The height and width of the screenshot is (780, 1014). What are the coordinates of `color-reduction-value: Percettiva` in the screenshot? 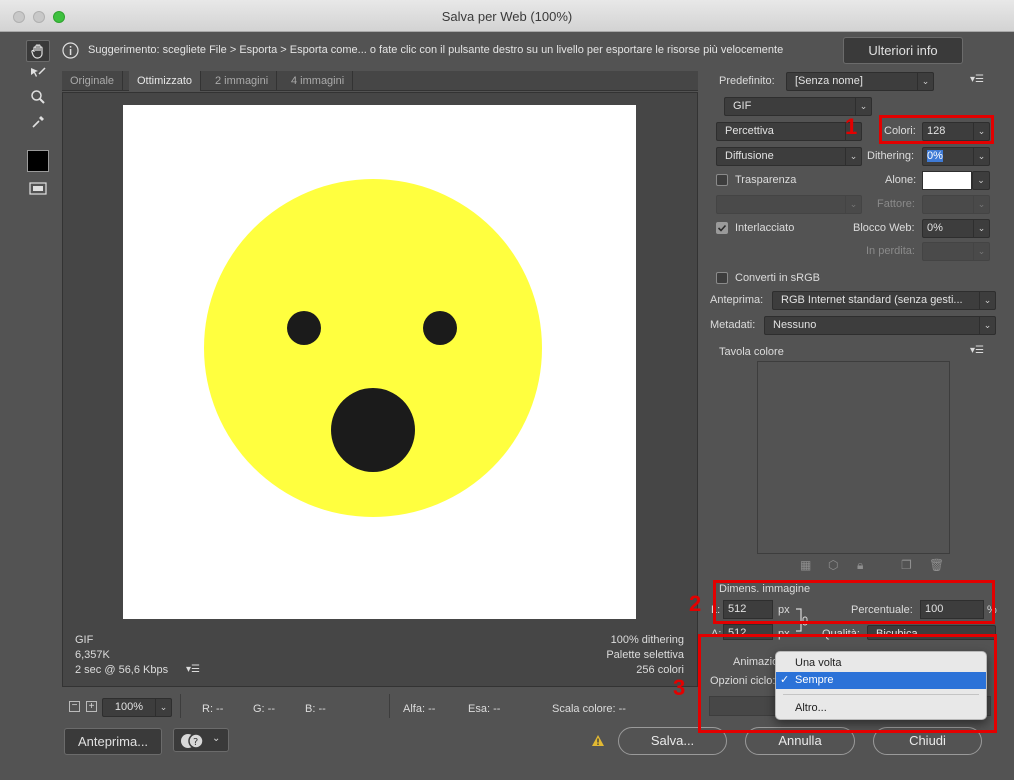 It's located at (749, 131).